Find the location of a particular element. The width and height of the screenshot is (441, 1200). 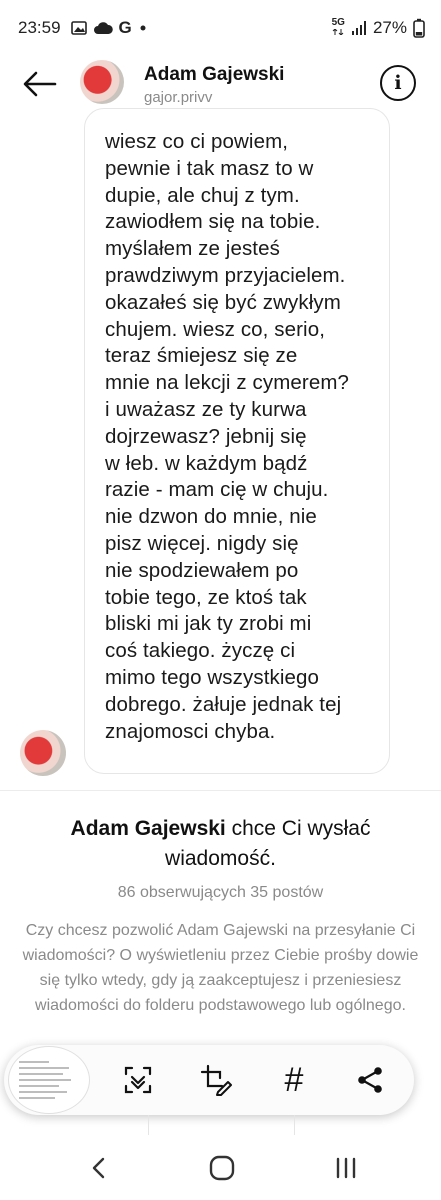

back-nav-icon is located at coordinates (98, 1168).